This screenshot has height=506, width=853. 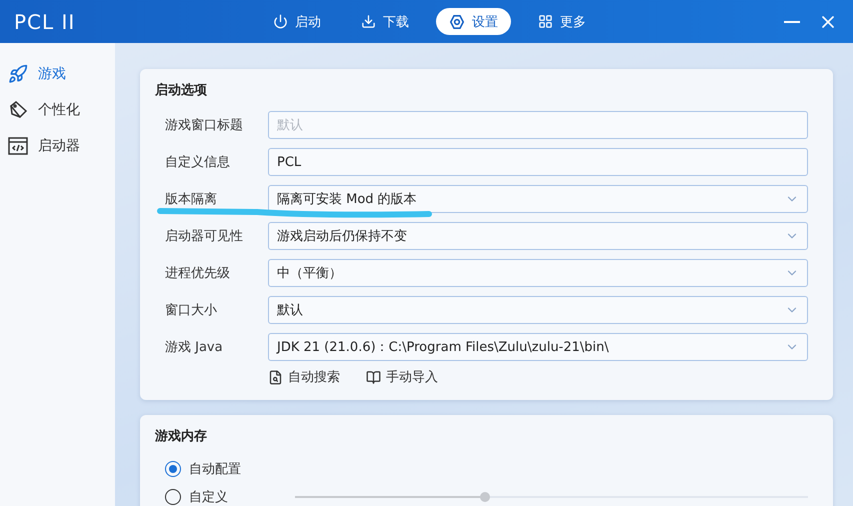 What do you see at coordinates (473, 21) in the screenshot?
I see `nav-tab: 设置` at bounding box center [473, 21].